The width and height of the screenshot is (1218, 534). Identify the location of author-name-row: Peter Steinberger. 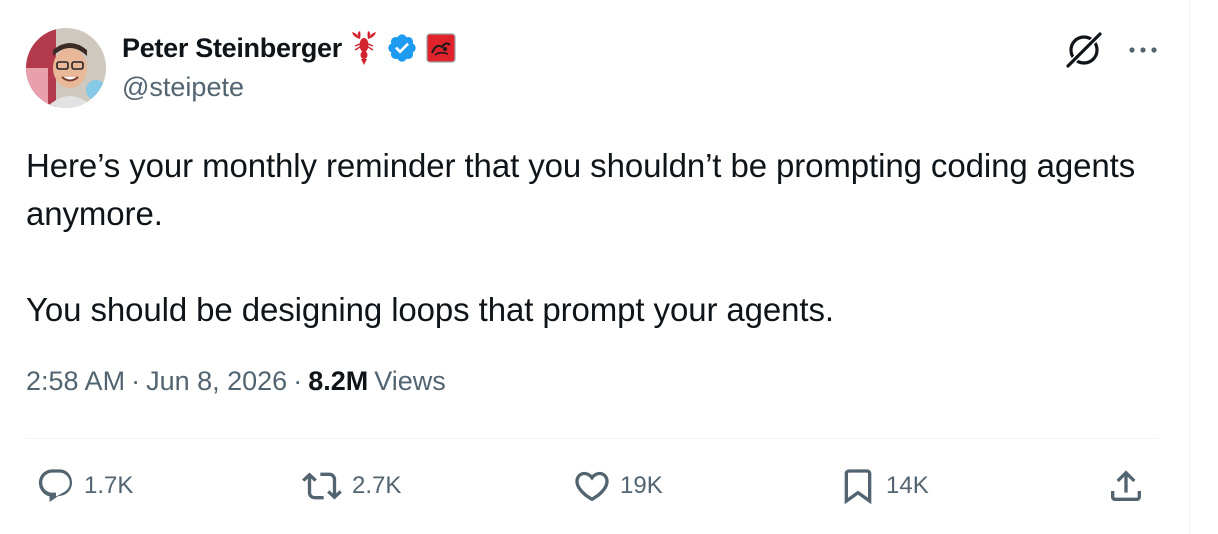
(289, 48).